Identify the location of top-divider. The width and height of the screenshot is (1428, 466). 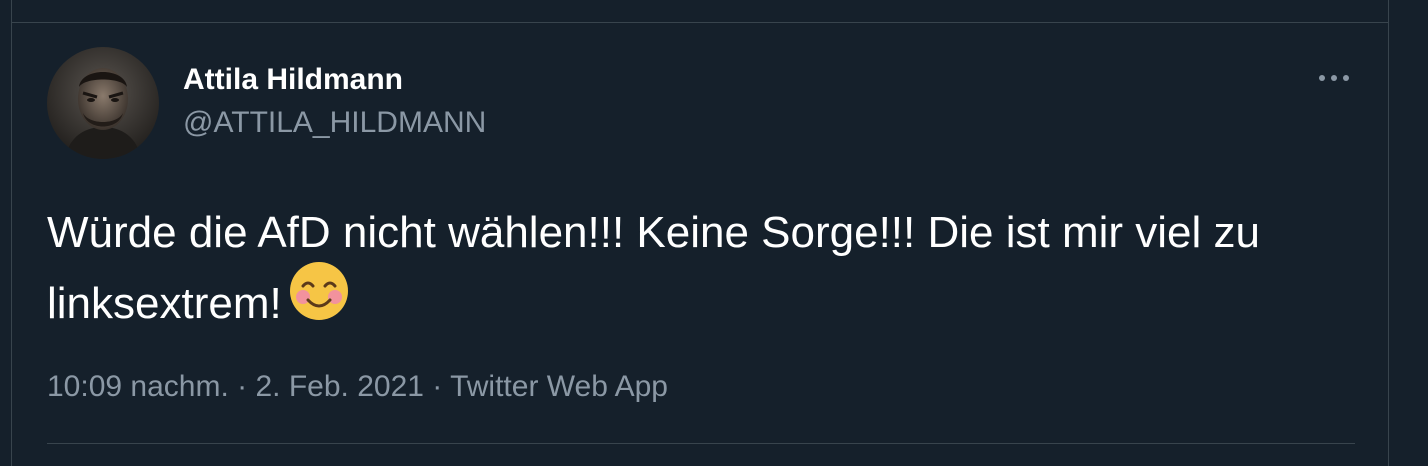
(700, 22).